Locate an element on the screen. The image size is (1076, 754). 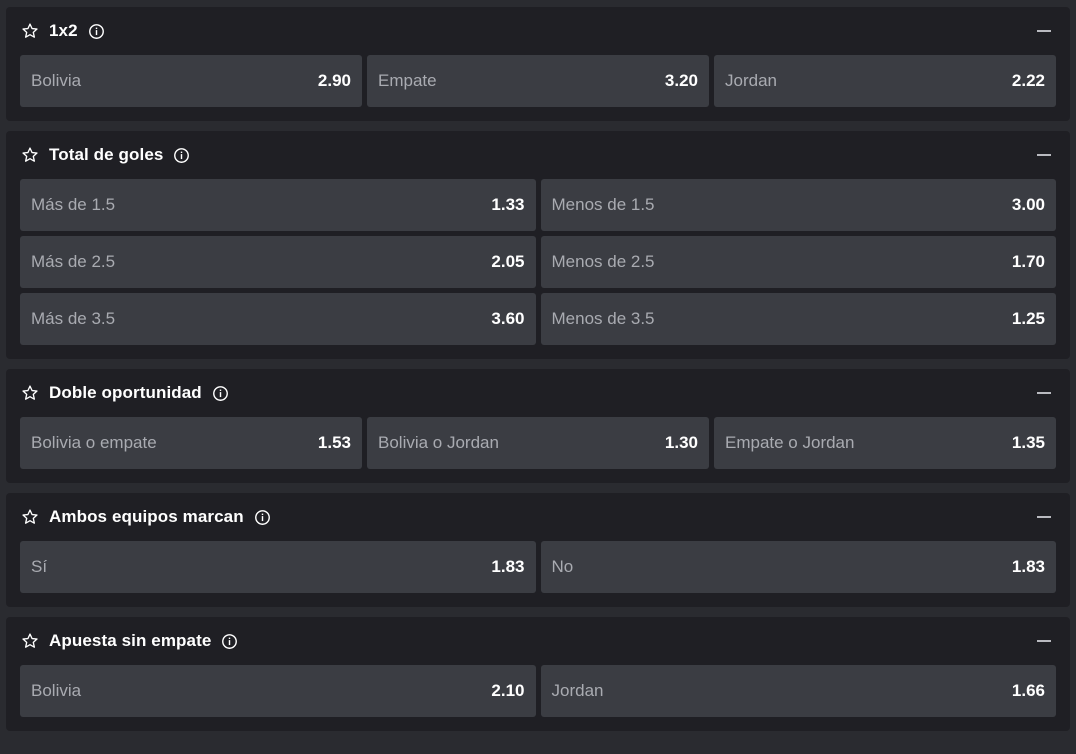
odd-button: Jordan 2.22 is located at coordinates (885, 81).